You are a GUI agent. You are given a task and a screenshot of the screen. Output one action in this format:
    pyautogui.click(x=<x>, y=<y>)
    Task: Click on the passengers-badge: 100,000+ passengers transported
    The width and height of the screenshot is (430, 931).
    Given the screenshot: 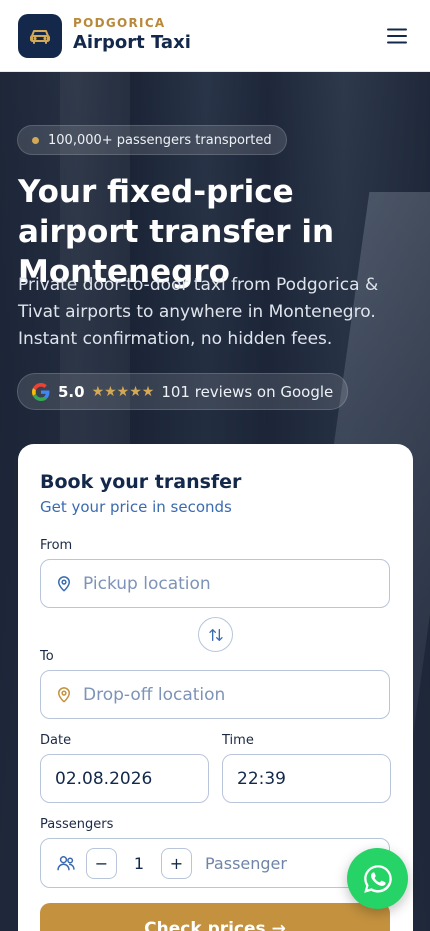 What is the action you would take?
    pyautogui.click(x=152, y=140)
    